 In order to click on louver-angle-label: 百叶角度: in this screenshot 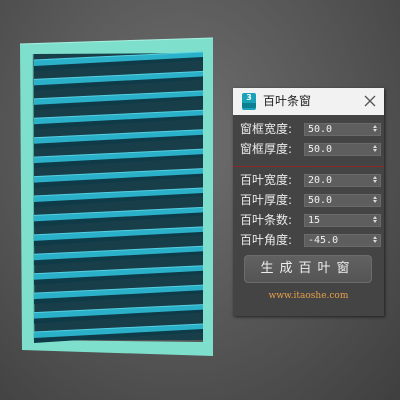, I will do `click(266, 240)`.